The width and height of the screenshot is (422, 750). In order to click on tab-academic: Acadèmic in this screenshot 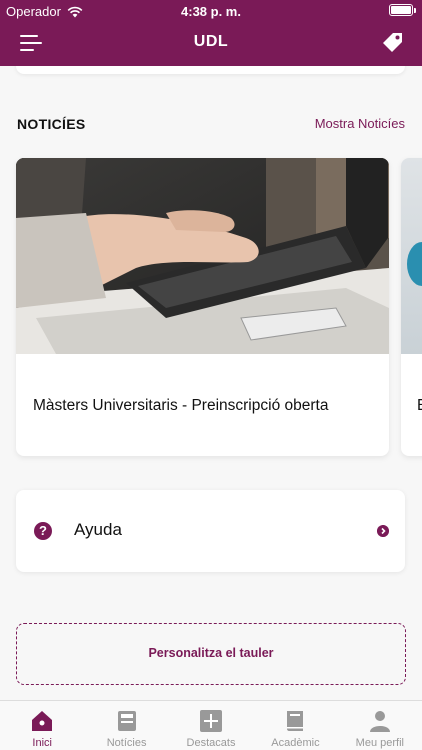, I will do `click(295, 725)`.